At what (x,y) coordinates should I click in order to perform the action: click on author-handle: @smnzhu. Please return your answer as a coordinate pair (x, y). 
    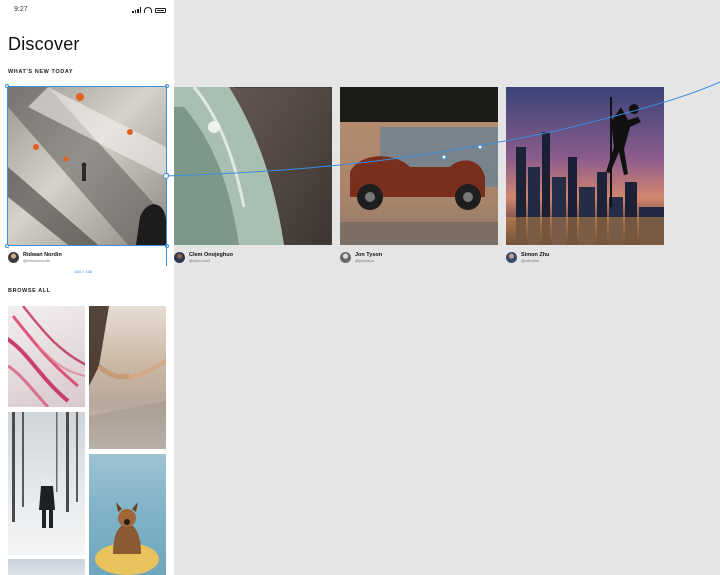
    Looking at the image, I should click on (530, 260).